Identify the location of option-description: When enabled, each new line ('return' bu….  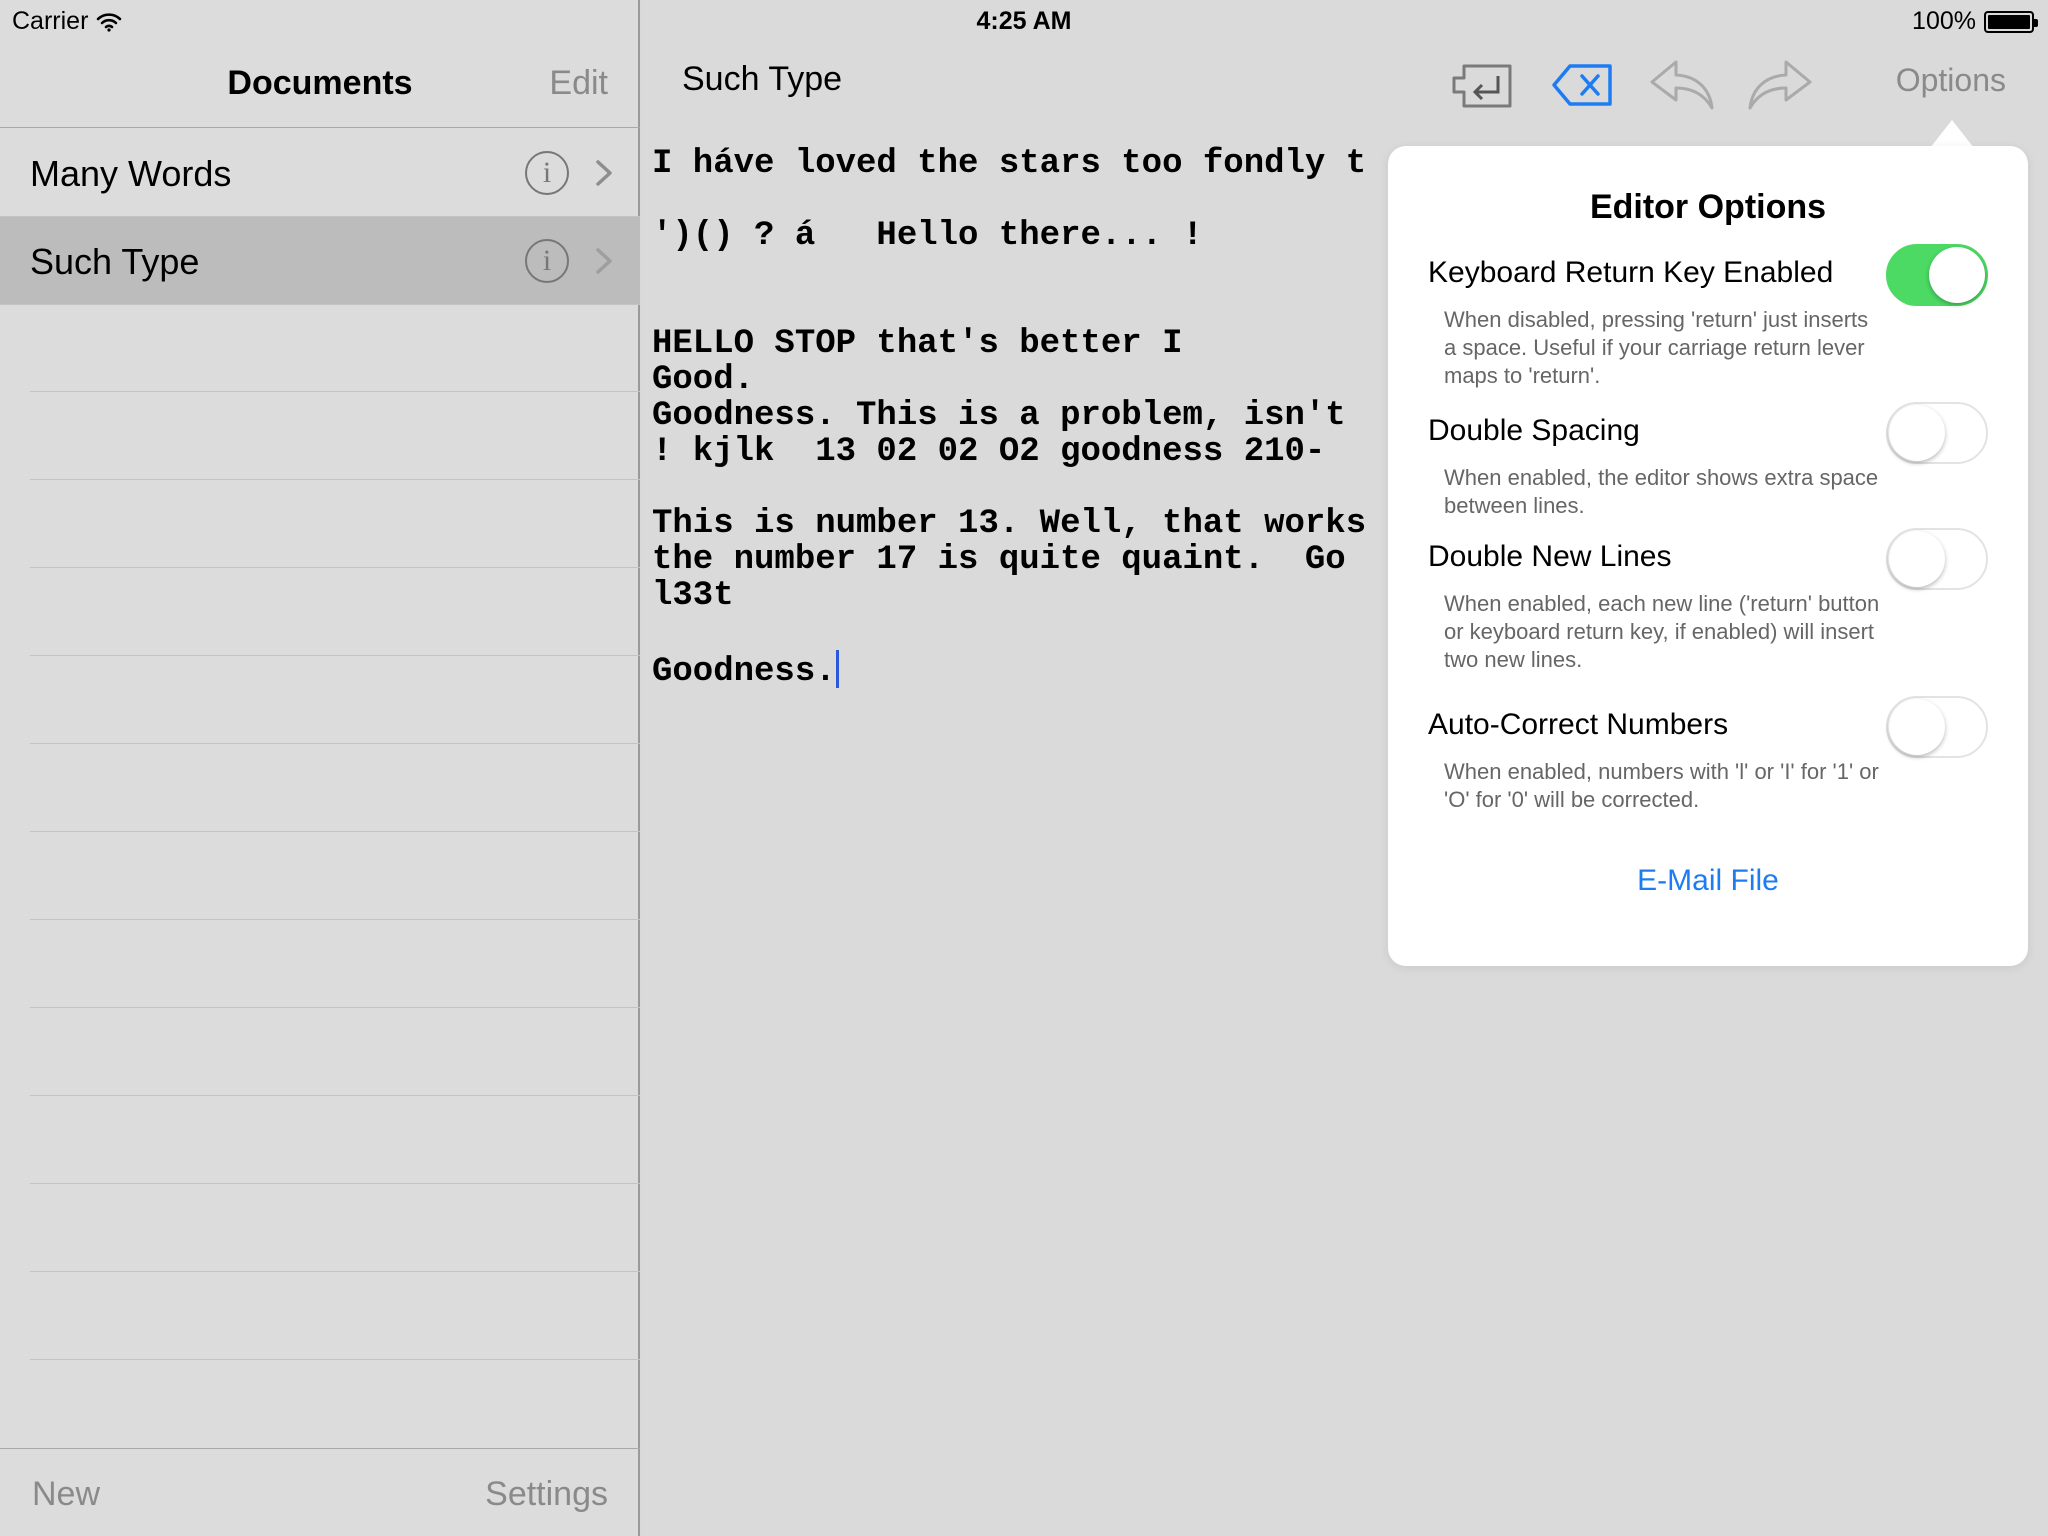
(1662, 631).